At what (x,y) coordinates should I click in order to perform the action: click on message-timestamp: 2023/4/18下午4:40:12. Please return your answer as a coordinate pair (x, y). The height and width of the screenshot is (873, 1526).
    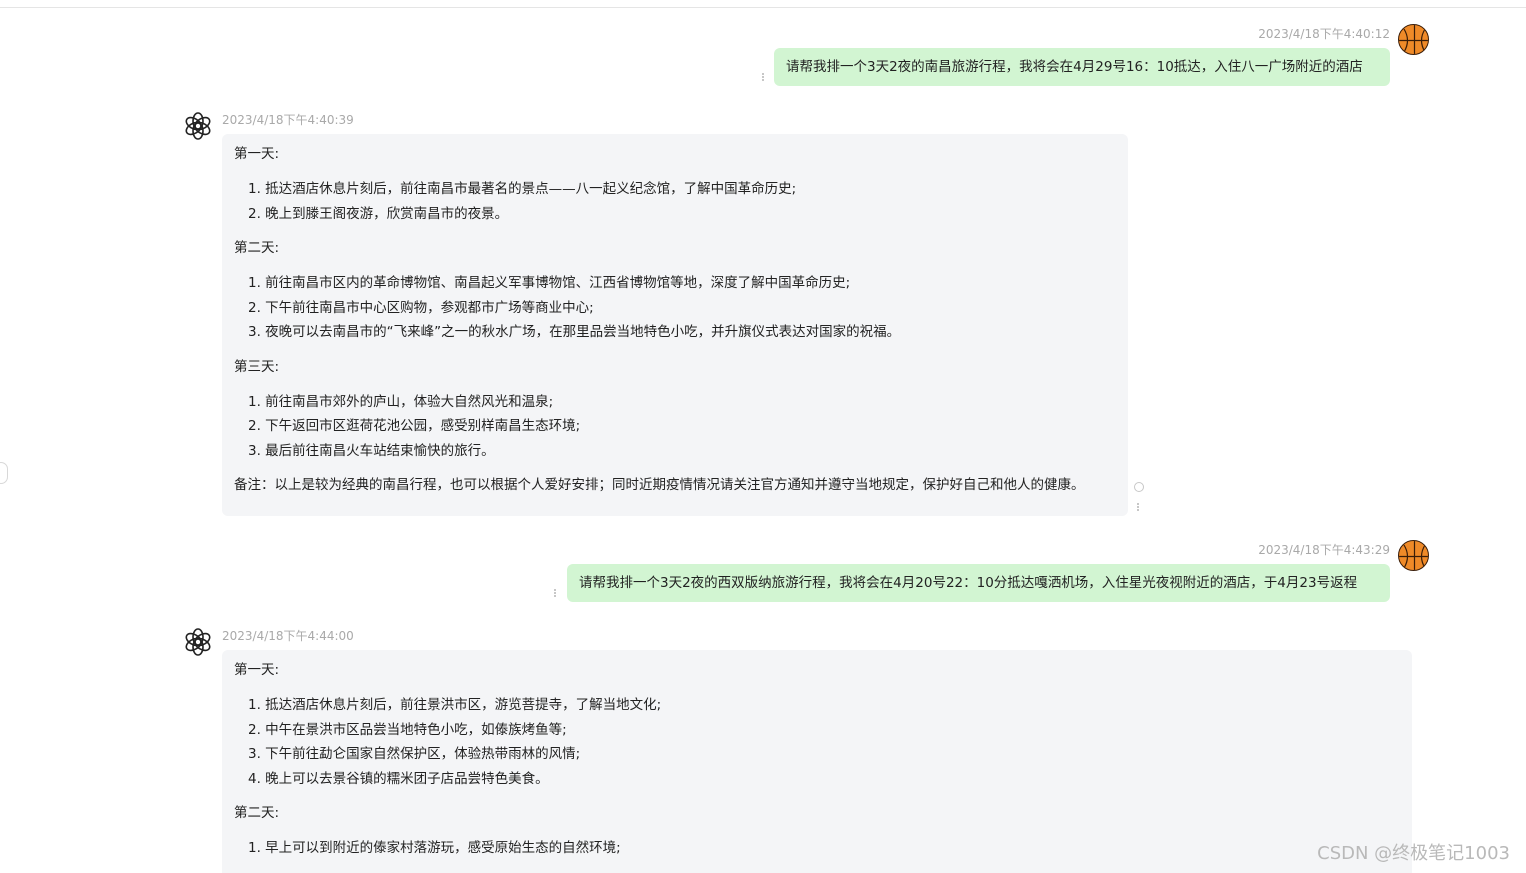
    Looking at the image, I should click on (1324, 34).